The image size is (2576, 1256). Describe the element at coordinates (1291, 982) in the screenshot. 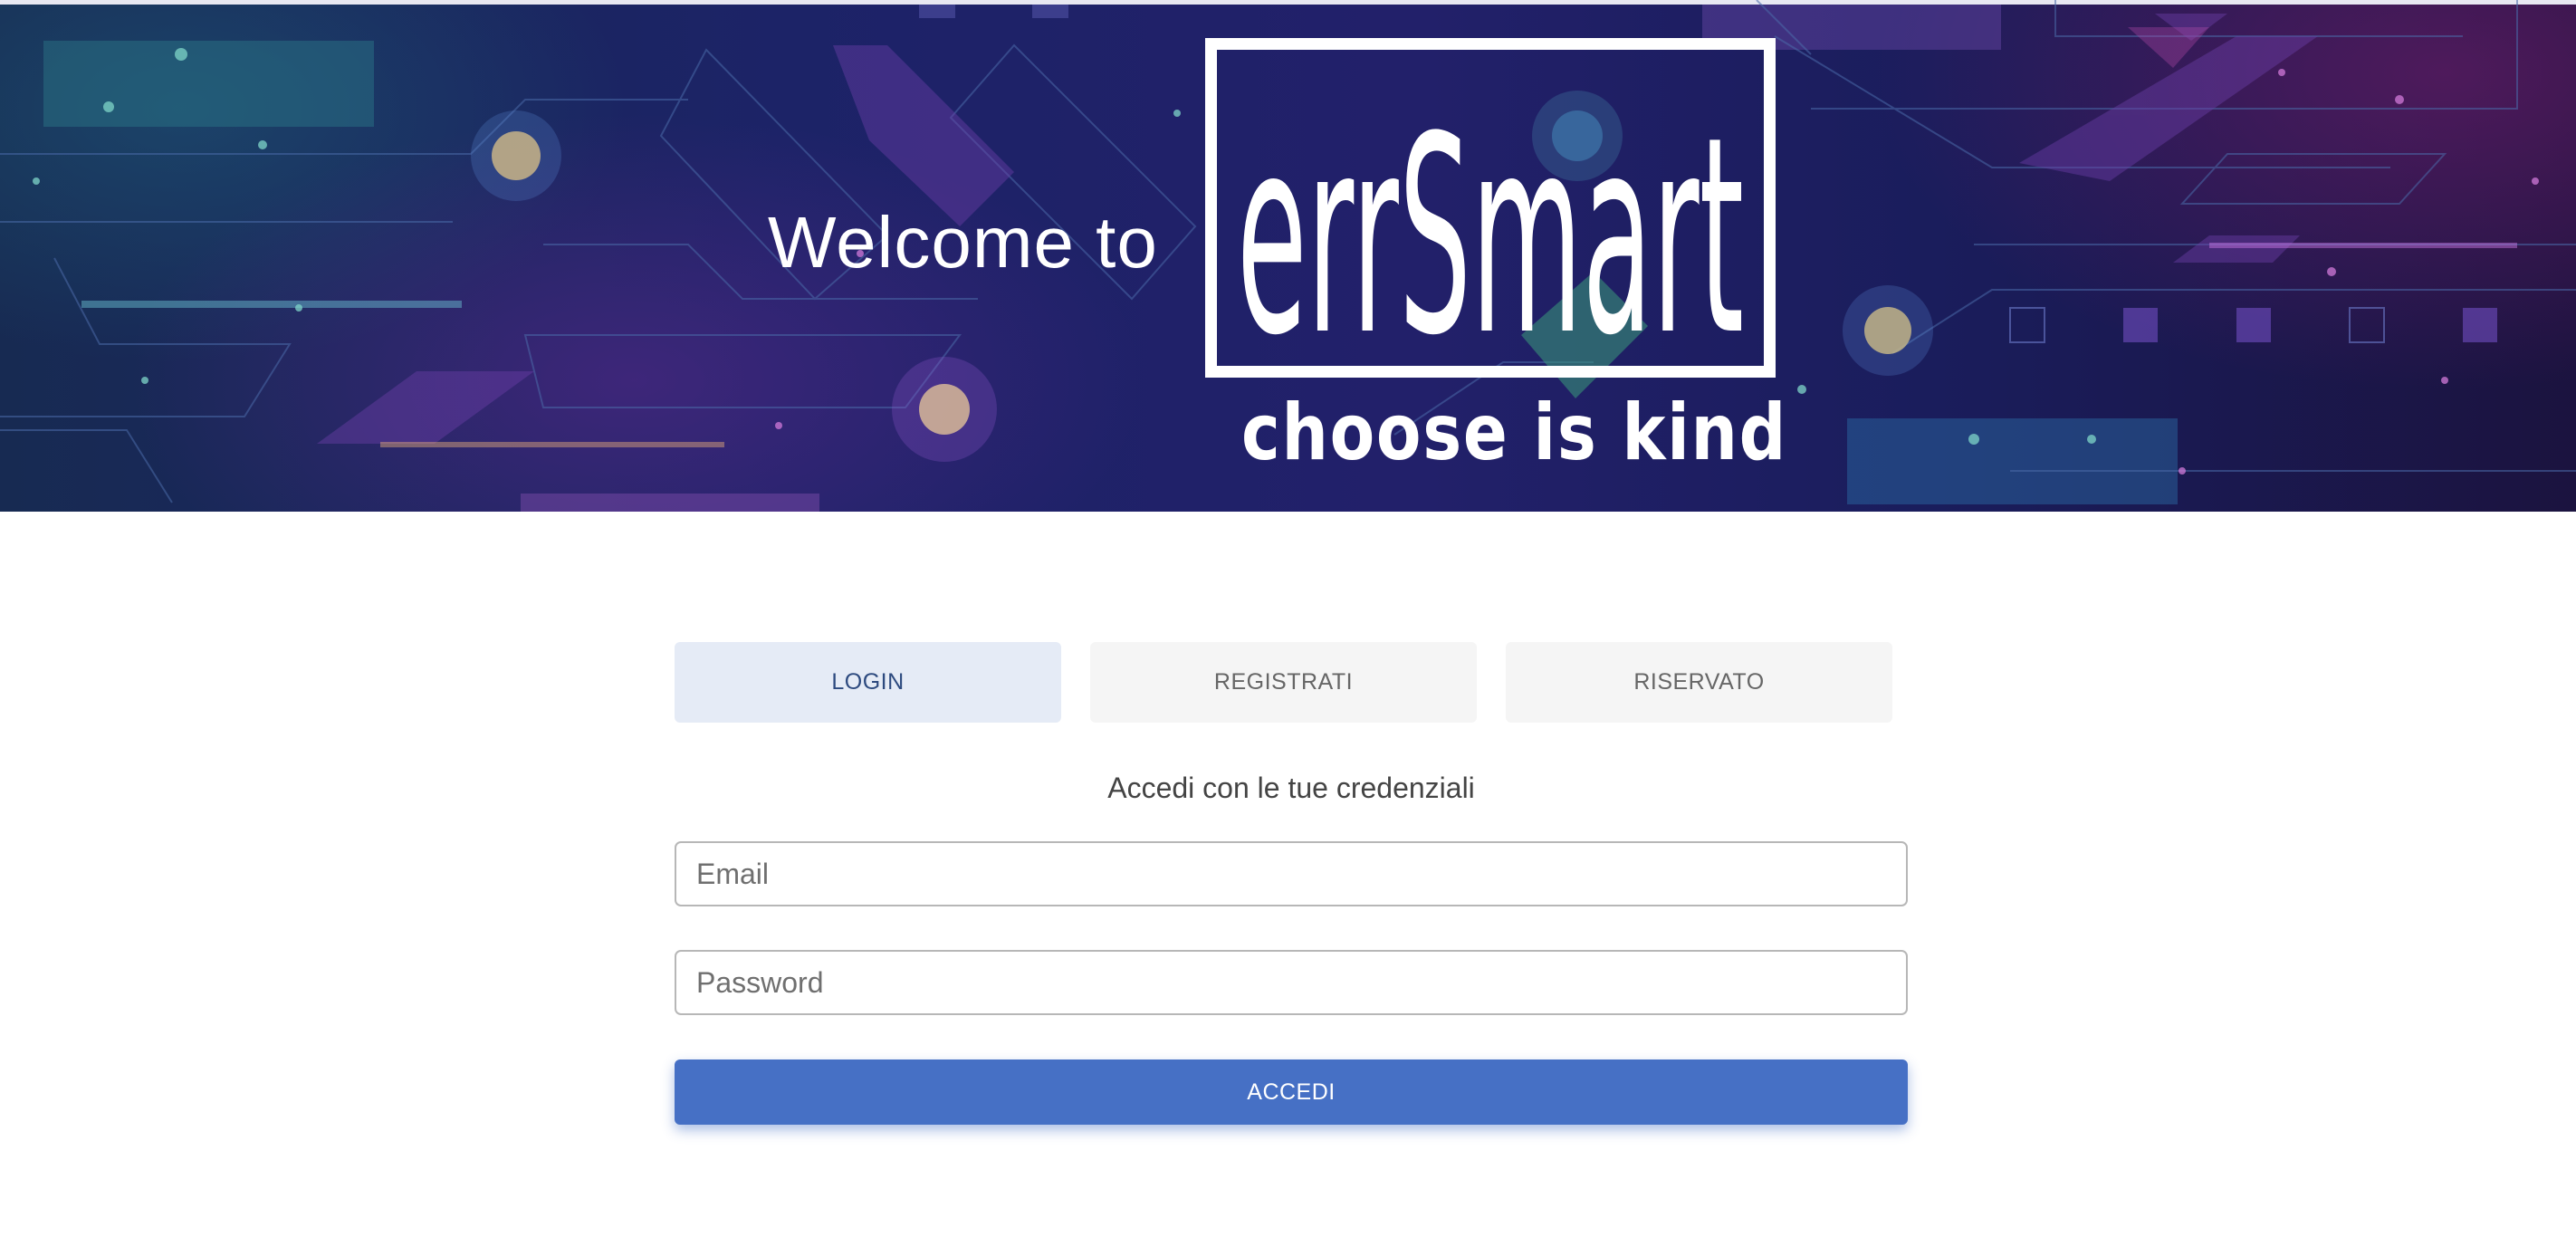

I see `password-field` at that location.